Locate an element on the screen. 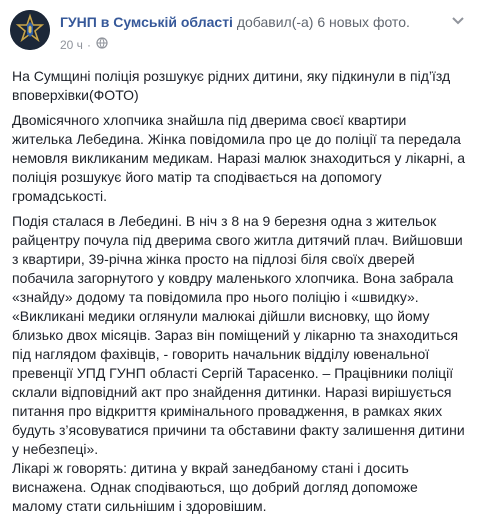 This screenshot has height=531, width=479. police-badge-icon is located at coordinates (30, 30).